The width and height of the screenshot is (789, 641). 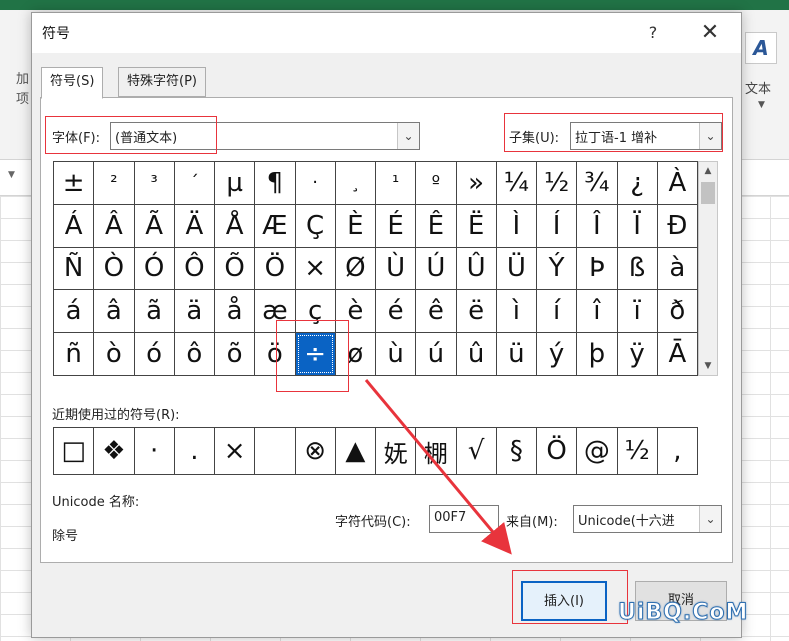 What do you see at coordinates (677, 268) in the screenshot?
I see `symbol-cell: à` at bounding box center [677, 268].